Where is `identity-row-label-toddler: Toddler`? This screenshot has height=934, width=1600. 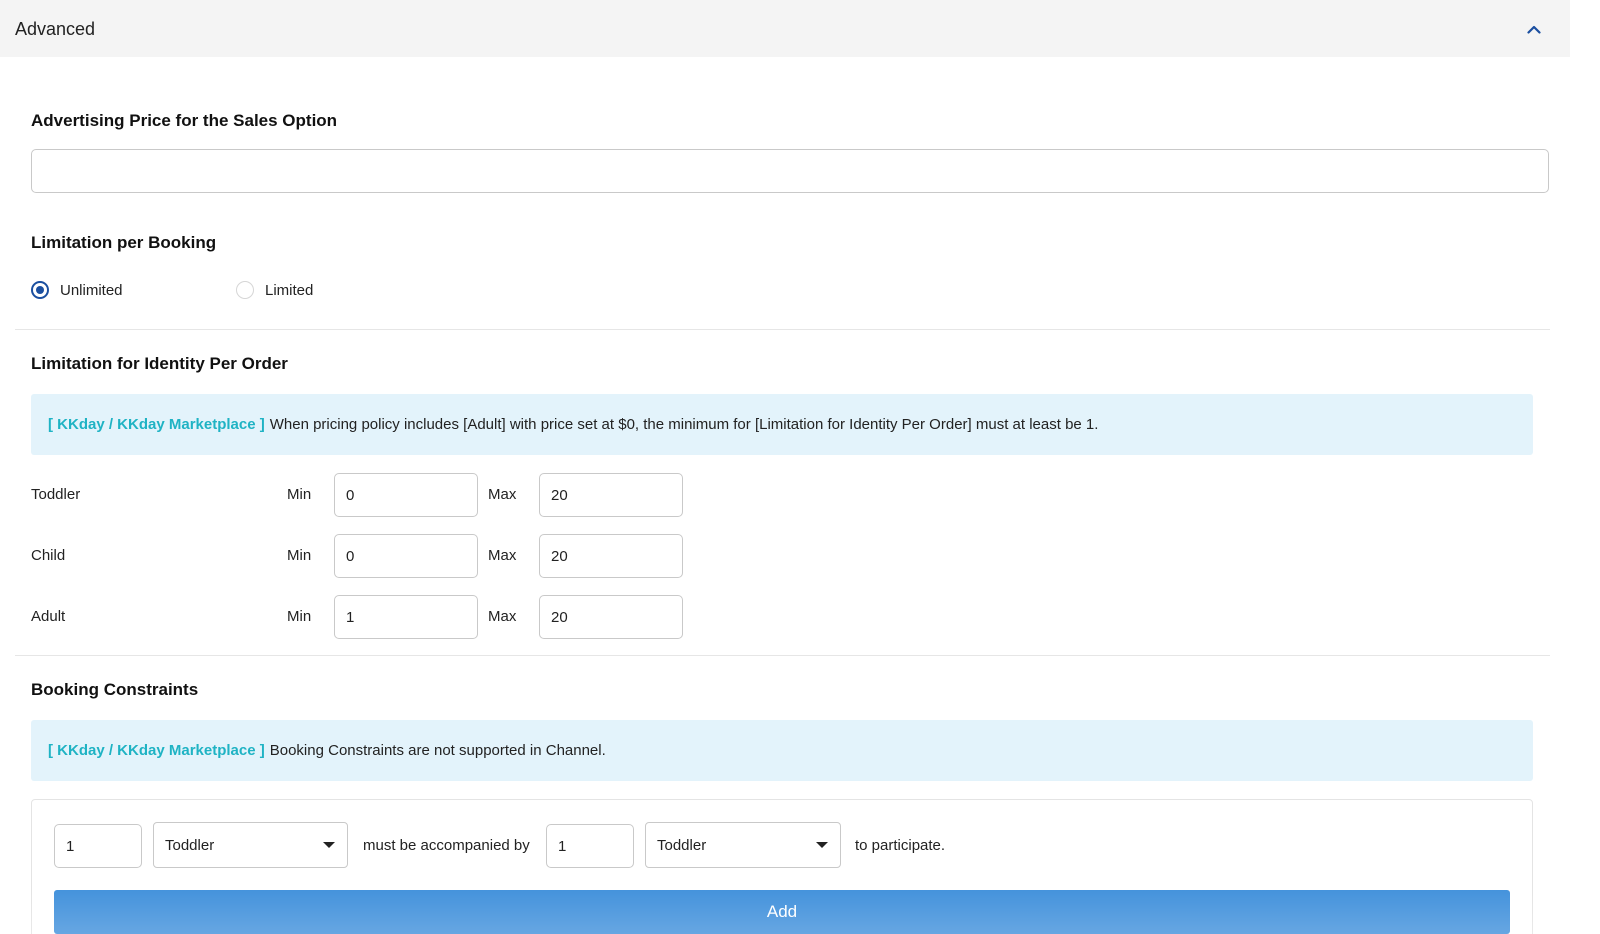 identity-row-label-toddler: Toddler is located at coordinates (56, 494).